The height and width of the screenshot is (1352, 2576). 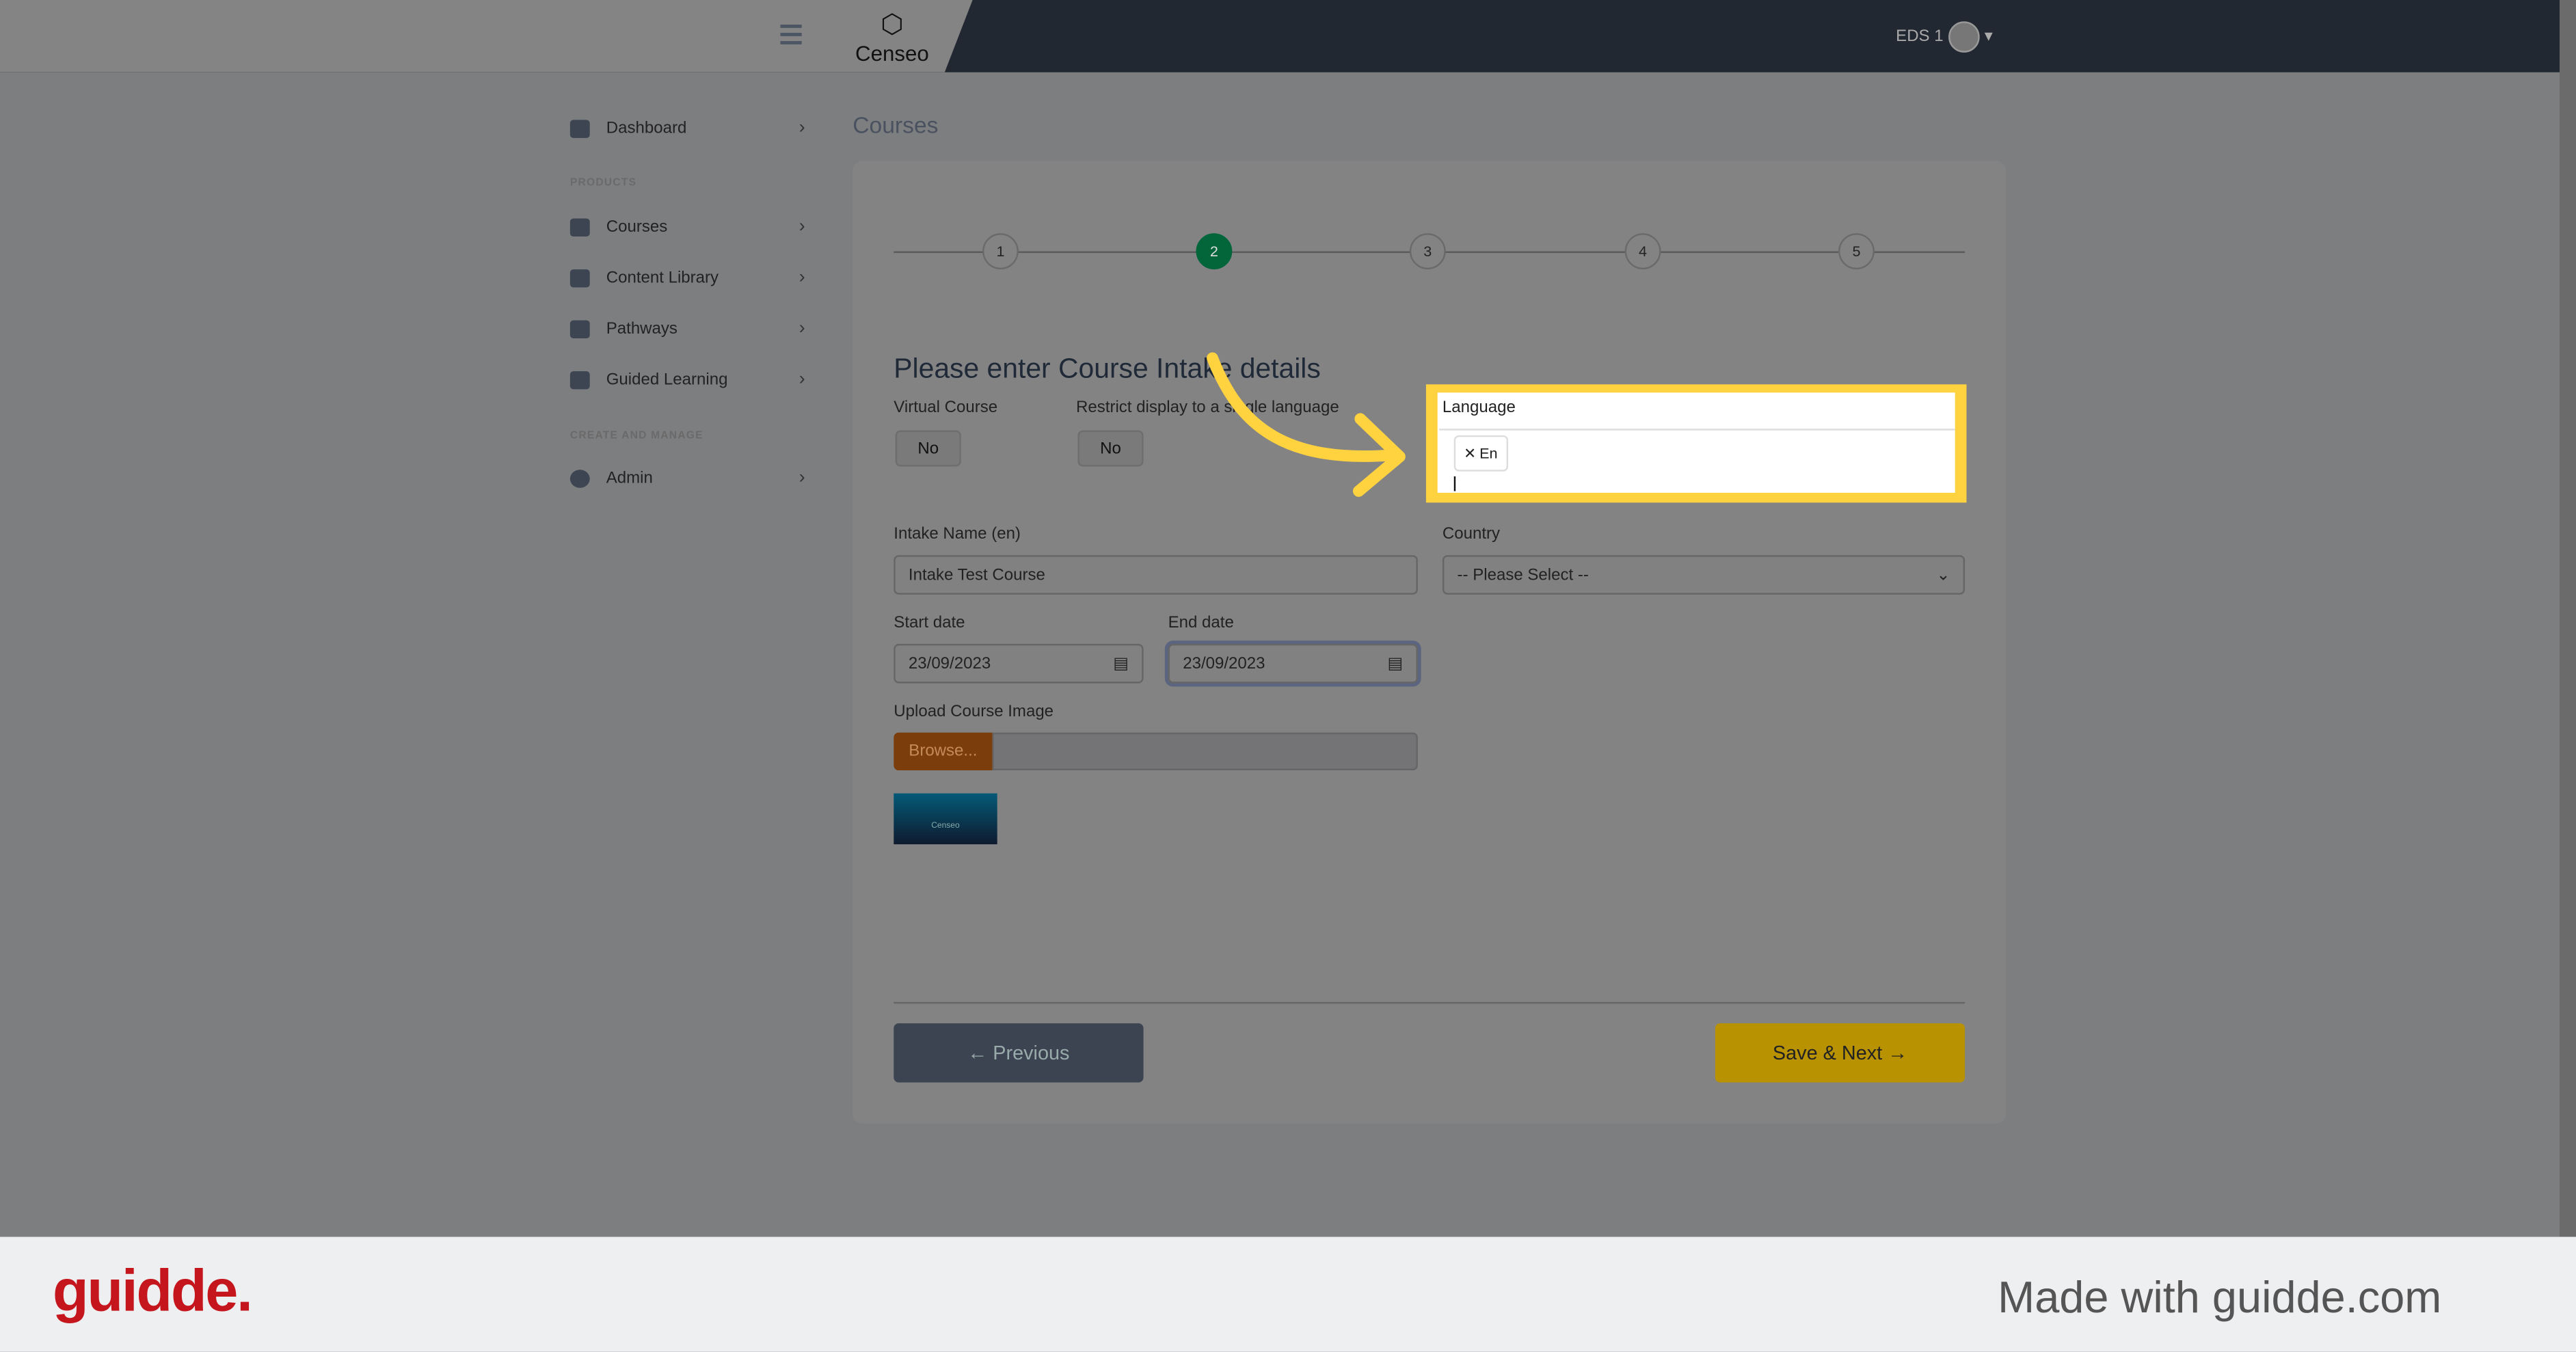 What do you see at coordinates (687, 329) in the screenshot?
I see `sidebar-item-pathways: Pathways ›` at bounding box center [687, 329].